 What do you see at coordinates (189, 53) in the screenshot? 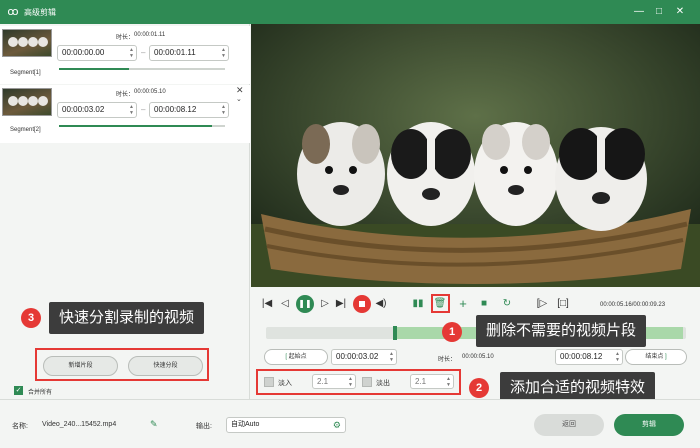
I see `segment-end-input: 00:00:01.11 ▲ ▼` at bounding box center [189, 53].